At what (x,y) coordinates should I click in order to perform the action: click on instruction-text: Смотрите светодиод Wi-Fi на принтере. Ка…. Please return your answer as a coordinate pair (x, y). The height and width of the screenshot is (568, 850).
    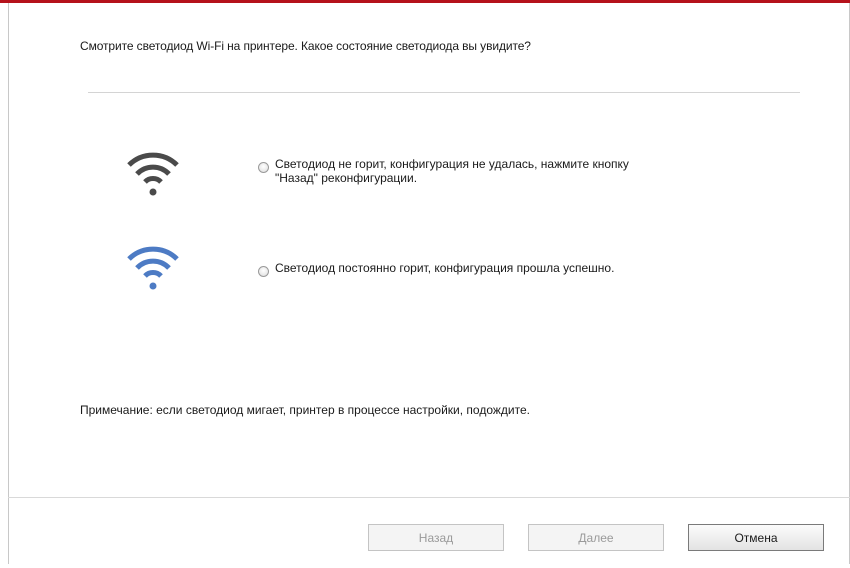
    Looking at the image, I should click on (305, 46).